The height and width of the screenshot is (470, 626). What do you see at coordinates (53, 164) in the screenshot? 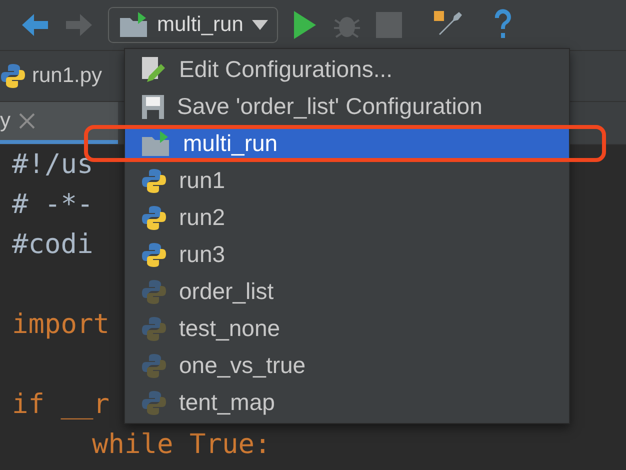
I see `code-text: #!/us` at bounding box center [53, 164].